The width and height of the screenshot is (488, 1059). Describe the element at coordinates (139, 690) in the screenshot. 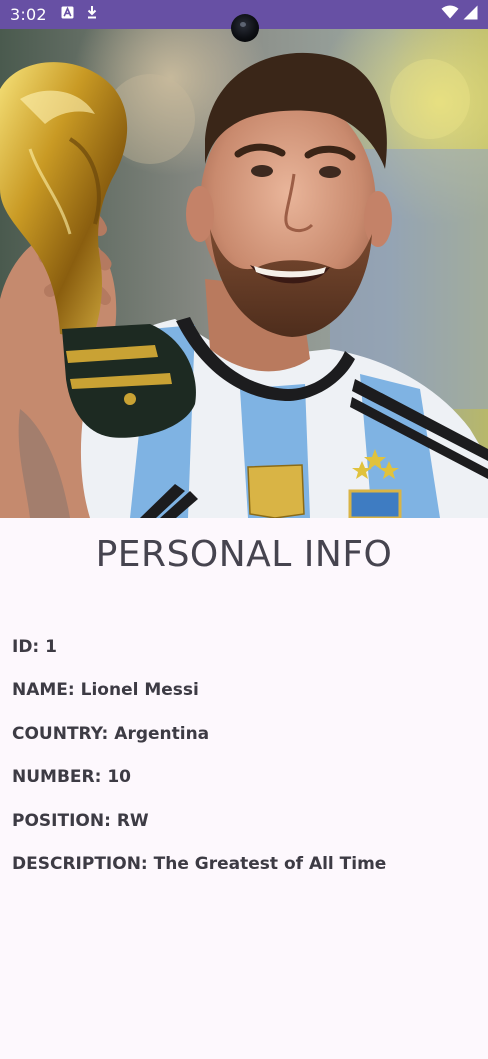

I see `name-value: Lionel Messi` at that location.